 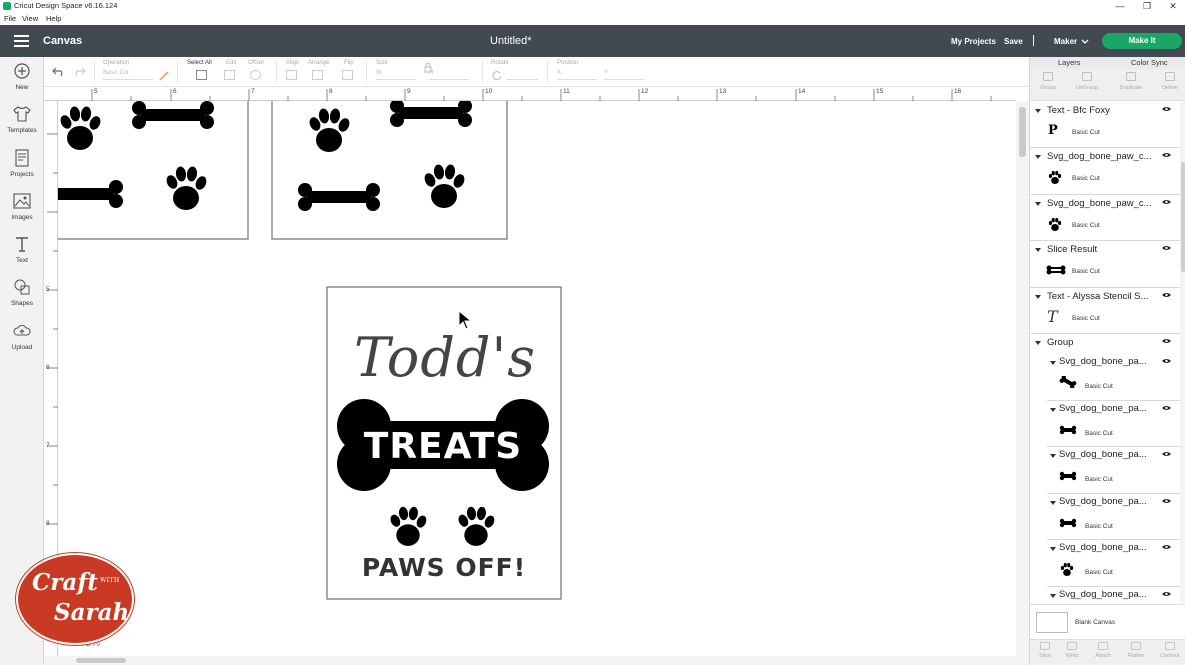 I want to click on height-input: H, so click(x=449, y=75).